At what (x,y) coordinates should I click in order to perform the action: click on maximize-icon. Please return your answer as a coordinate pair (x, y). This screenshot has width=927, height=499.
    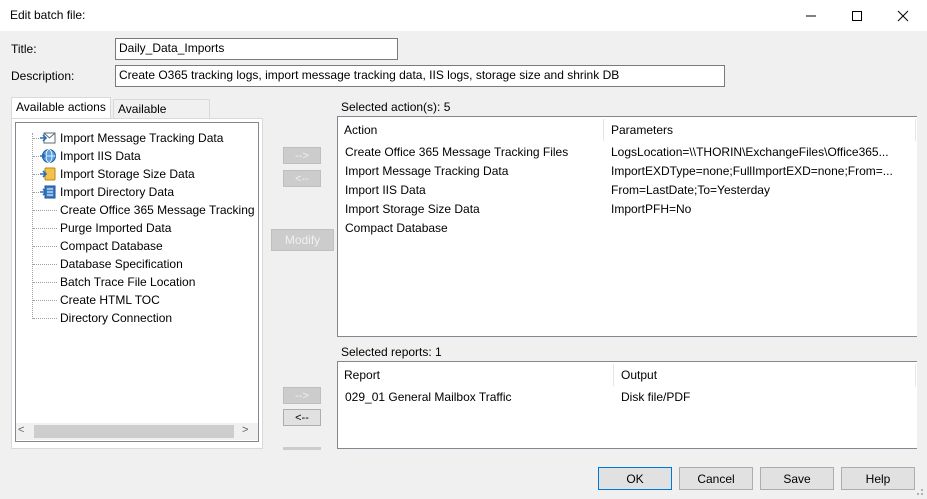
    Looking at the image, I should click on (857, 15).